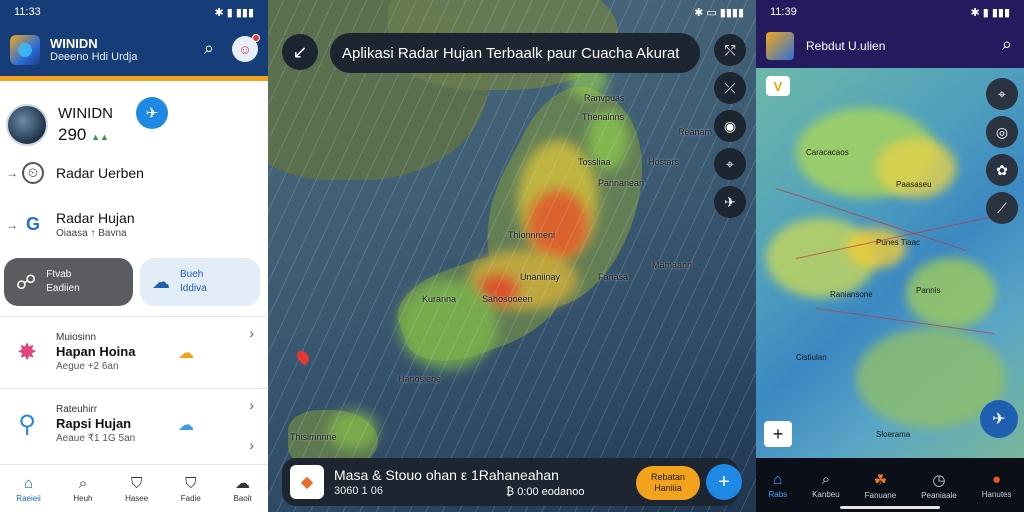  What do you see at coordinates (540, 277) in the screenshot?
I see `map-label: Unaniinay` at bounding box center [540, 277].